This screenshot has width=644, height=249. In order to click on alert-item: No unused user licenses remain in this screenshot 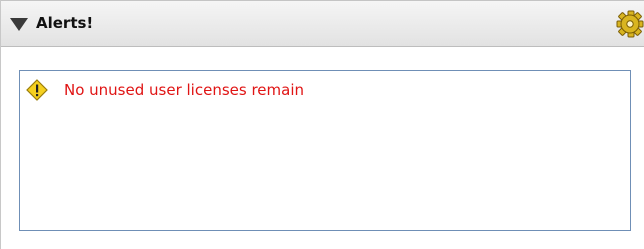, I will do `click(165, 90)`.